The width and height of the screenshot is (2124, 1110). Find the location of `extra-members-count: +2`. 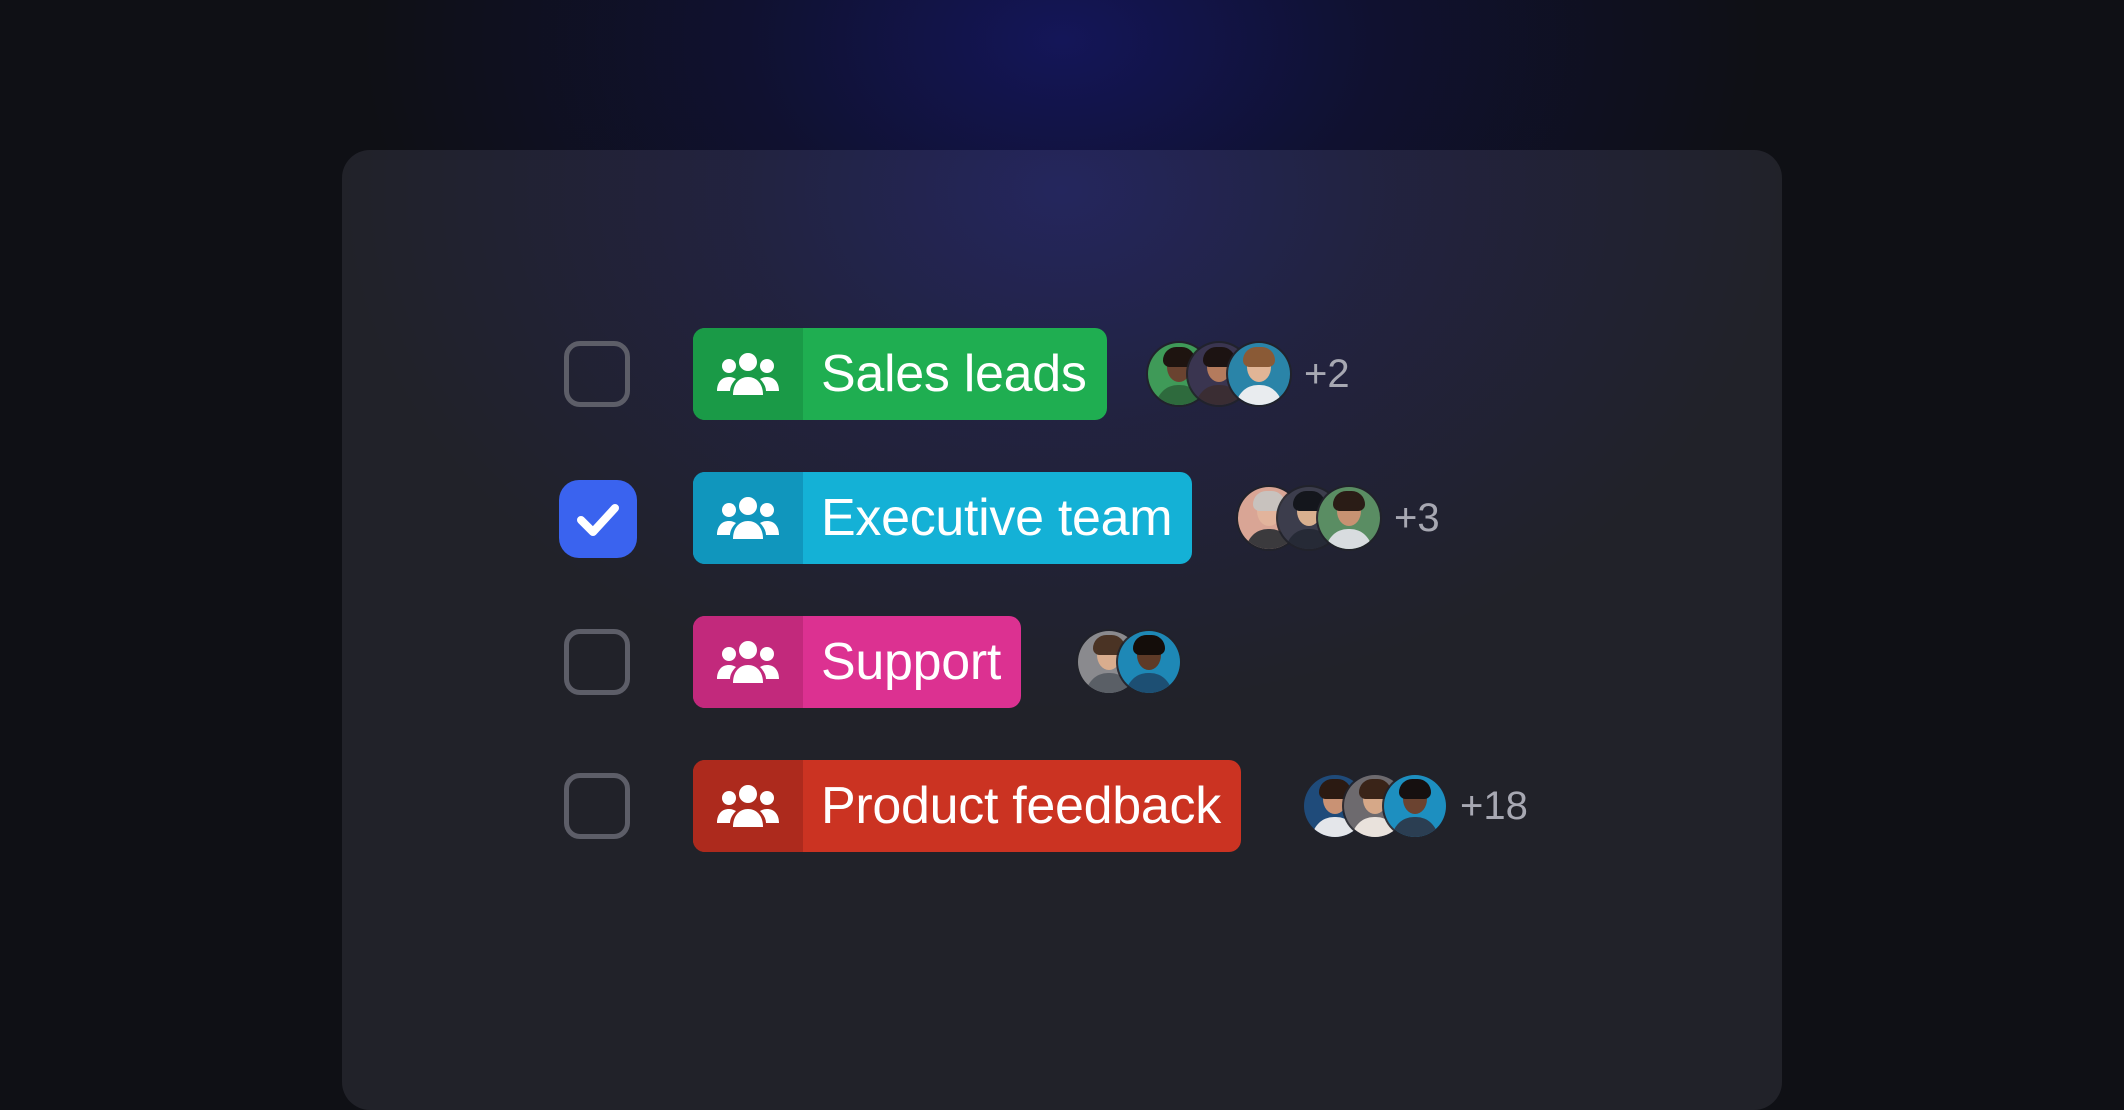

extra-members-count: +2 is located at coordinates (1327, 373).